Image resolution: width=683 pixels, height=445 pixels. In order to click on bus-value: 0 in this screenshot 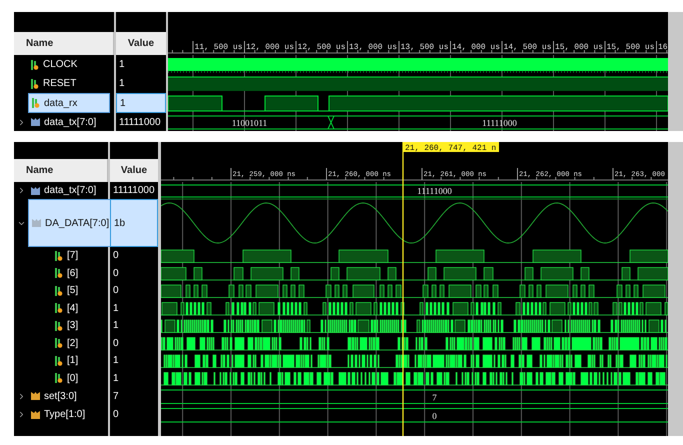, I will do `click(434, 416)`.